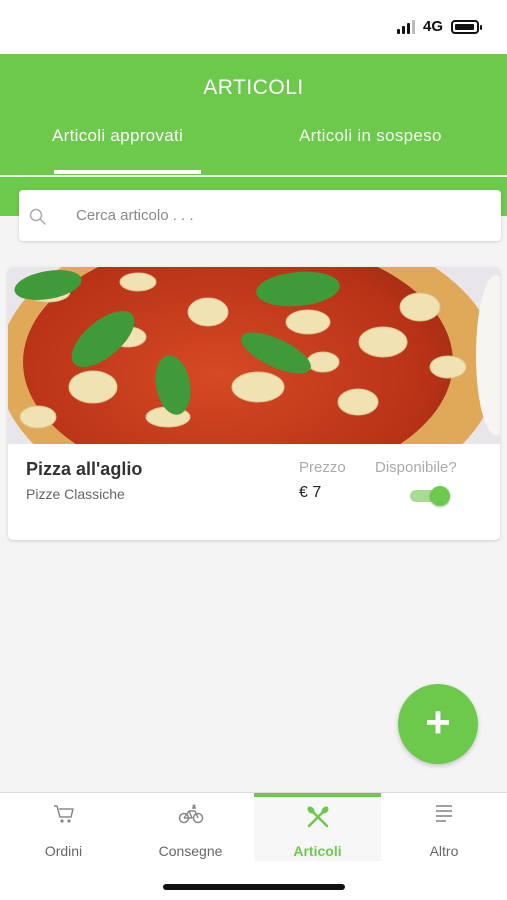 The height and width of the screenshot is (900, 507). What do you see at coordinates (37, 216) in the screenshot?
I see `search-icon` at bounding box center [37, 216].